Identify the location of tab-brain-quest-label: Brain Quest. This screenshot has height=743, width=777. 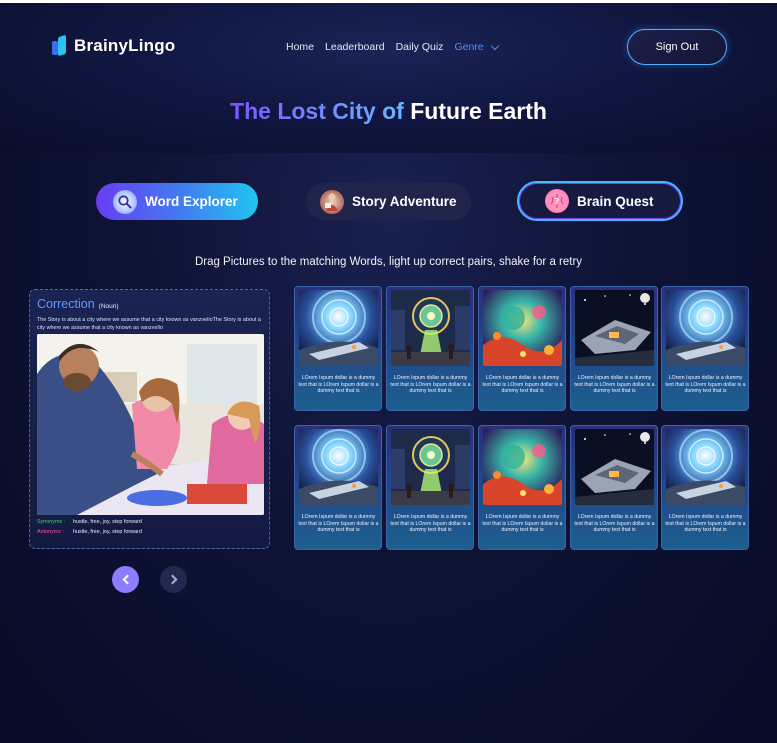
(615, 201).